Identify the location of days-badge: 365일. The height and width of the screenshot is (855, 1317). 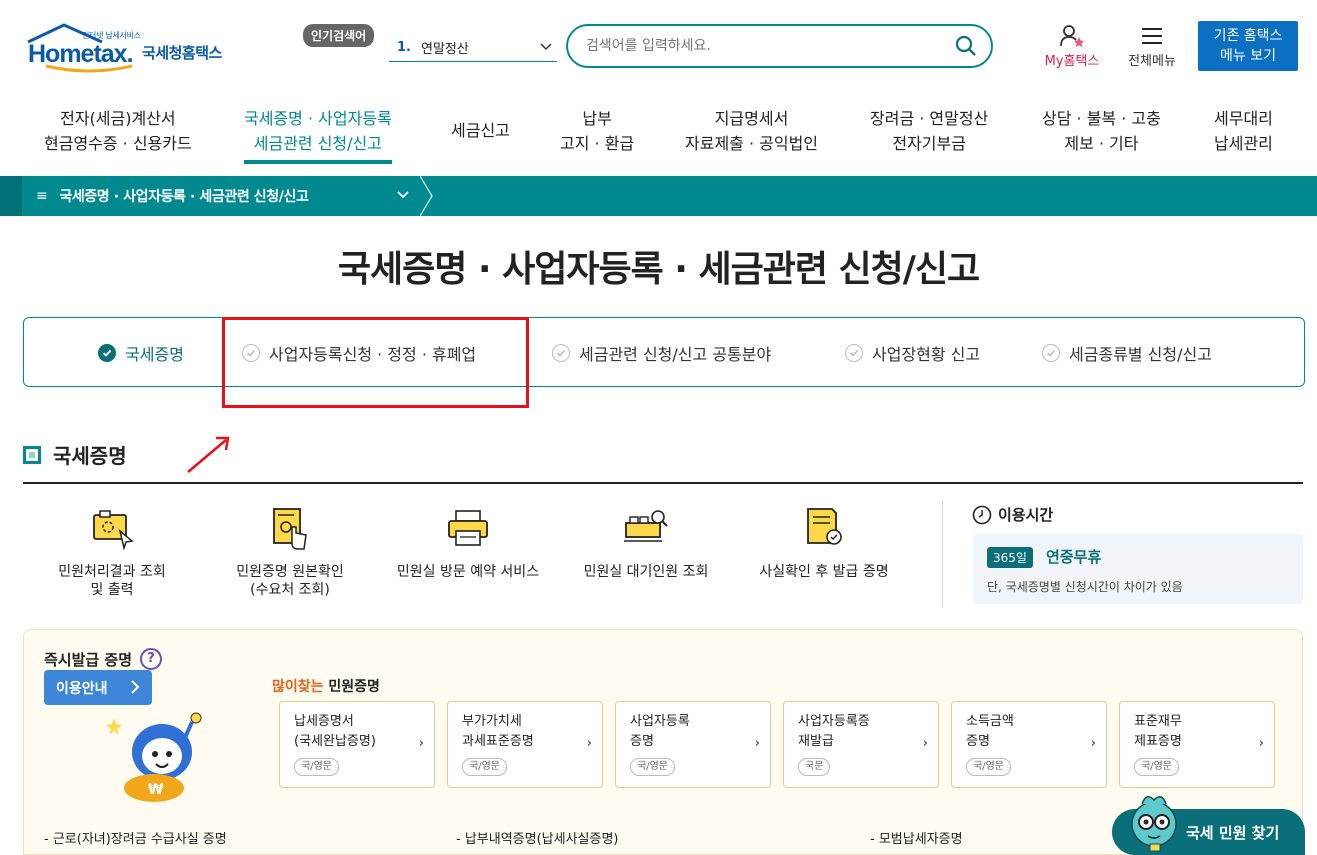
(1010, 557).